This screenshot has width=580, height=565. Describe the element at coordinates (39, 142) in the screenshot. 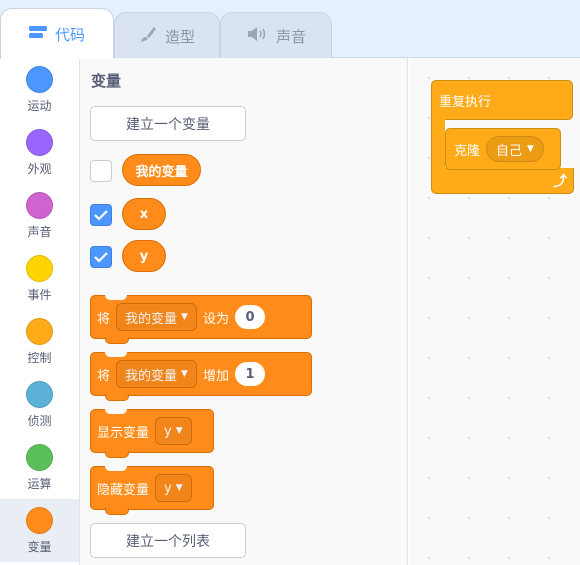

I see `category-looks-dot` at that location.